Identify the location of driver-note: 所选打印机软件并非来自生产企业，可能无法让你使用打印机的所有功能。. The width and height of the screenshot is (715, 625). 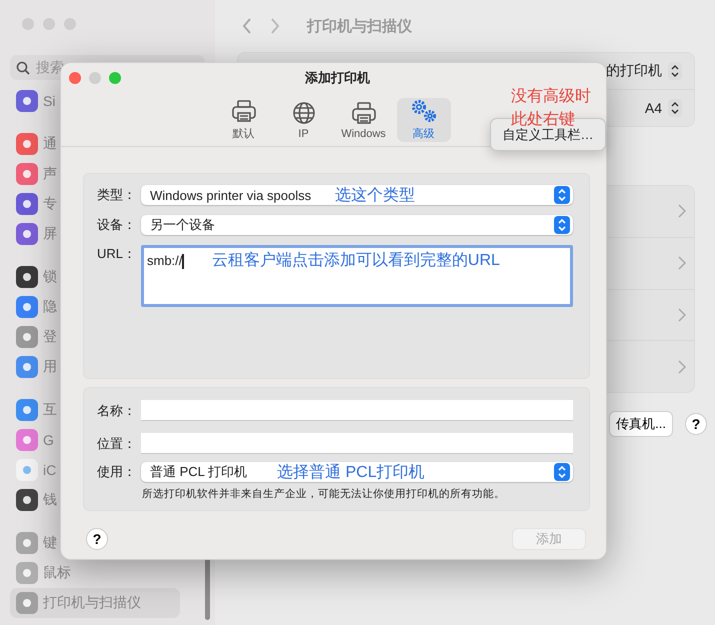
(323, 494).